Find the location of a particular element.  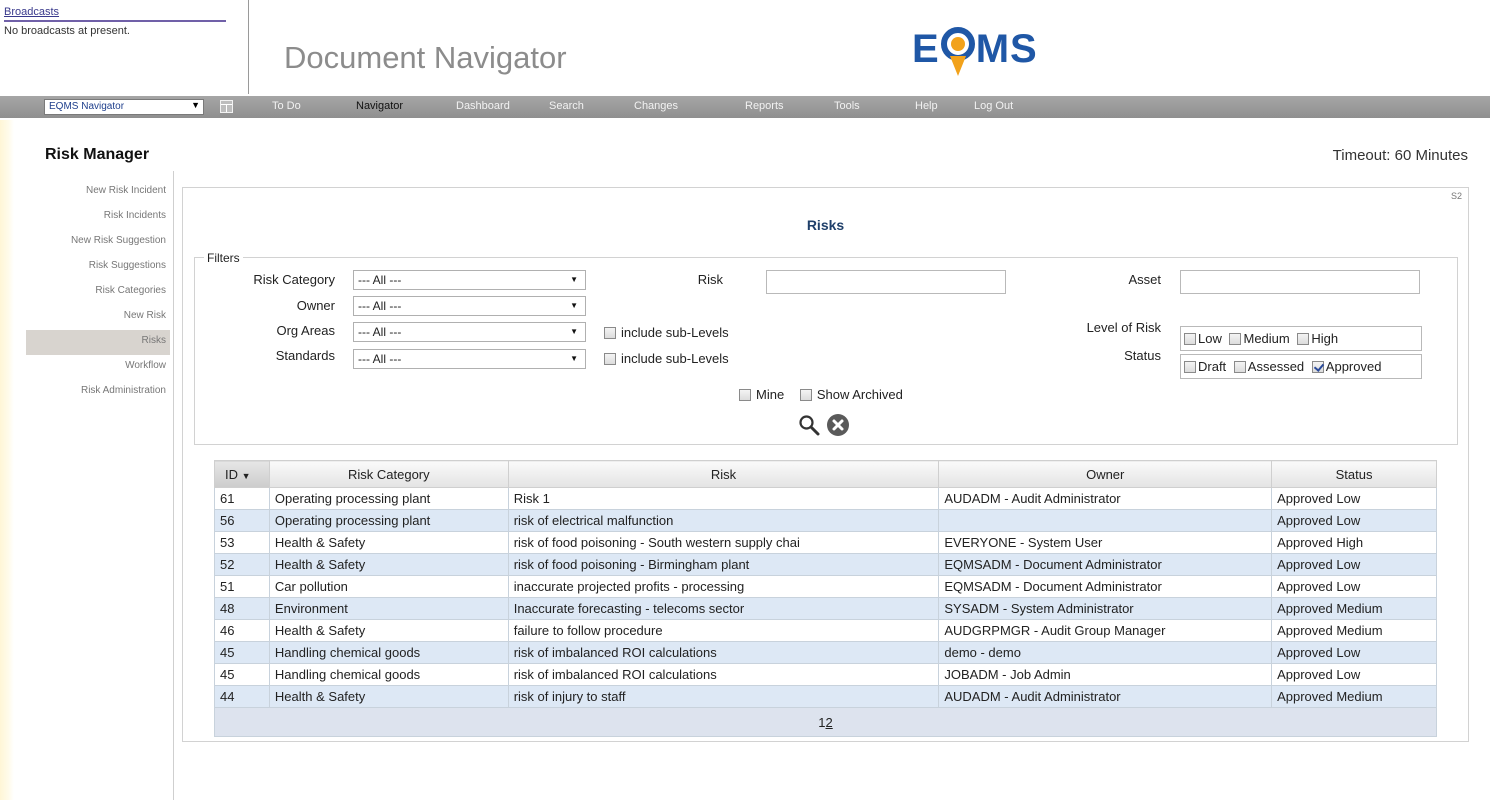

nav-reports: Reports is located at coordinates (764, 106).